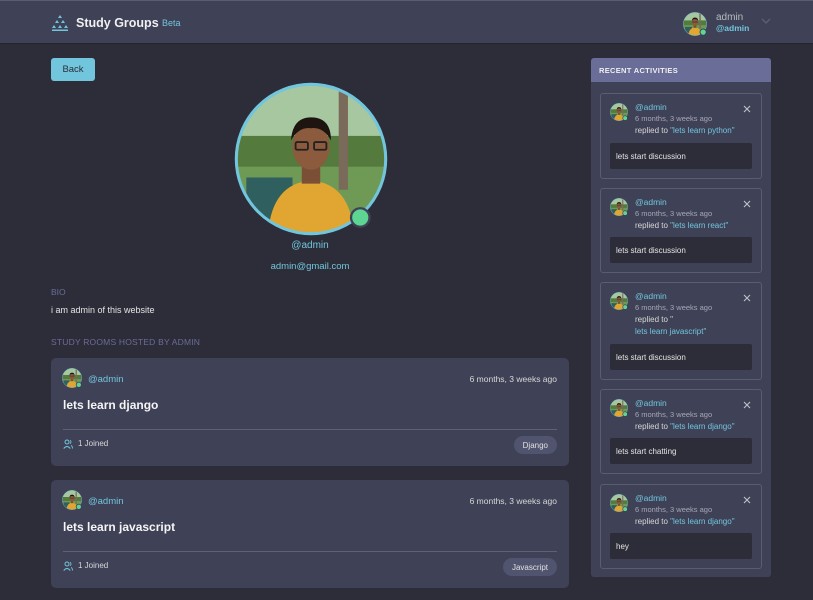 The height and width of the screenshot is (600, 813). Describe the element at coordinates (699, 225) in the screenshot. I see `activity-room-link: "lets learn react"` at that location.